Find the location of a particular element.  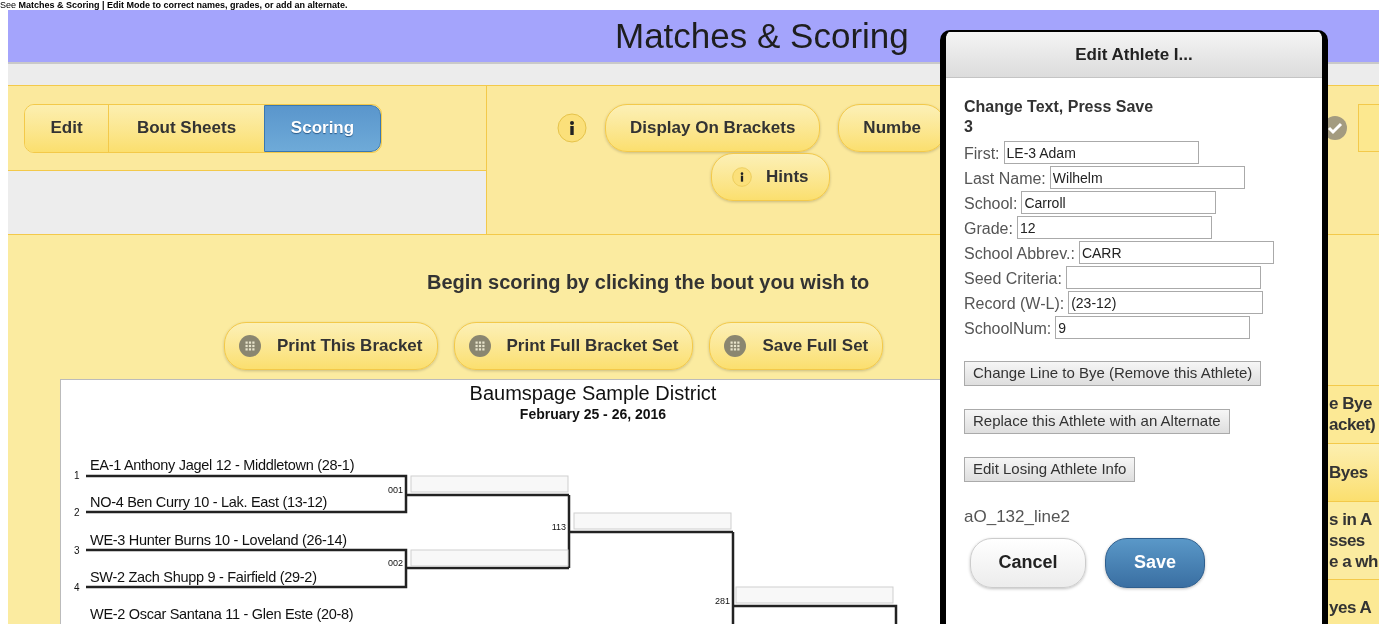

dialog-subheading: 3 is located at coordinates (968, 126).